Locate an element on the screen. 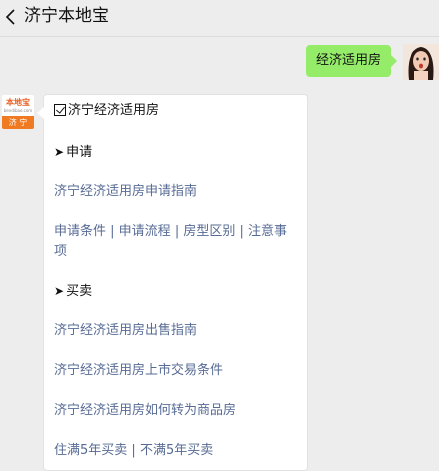 The image size is (439, 471). user-avatar-image is located at coordinates (421, 62).